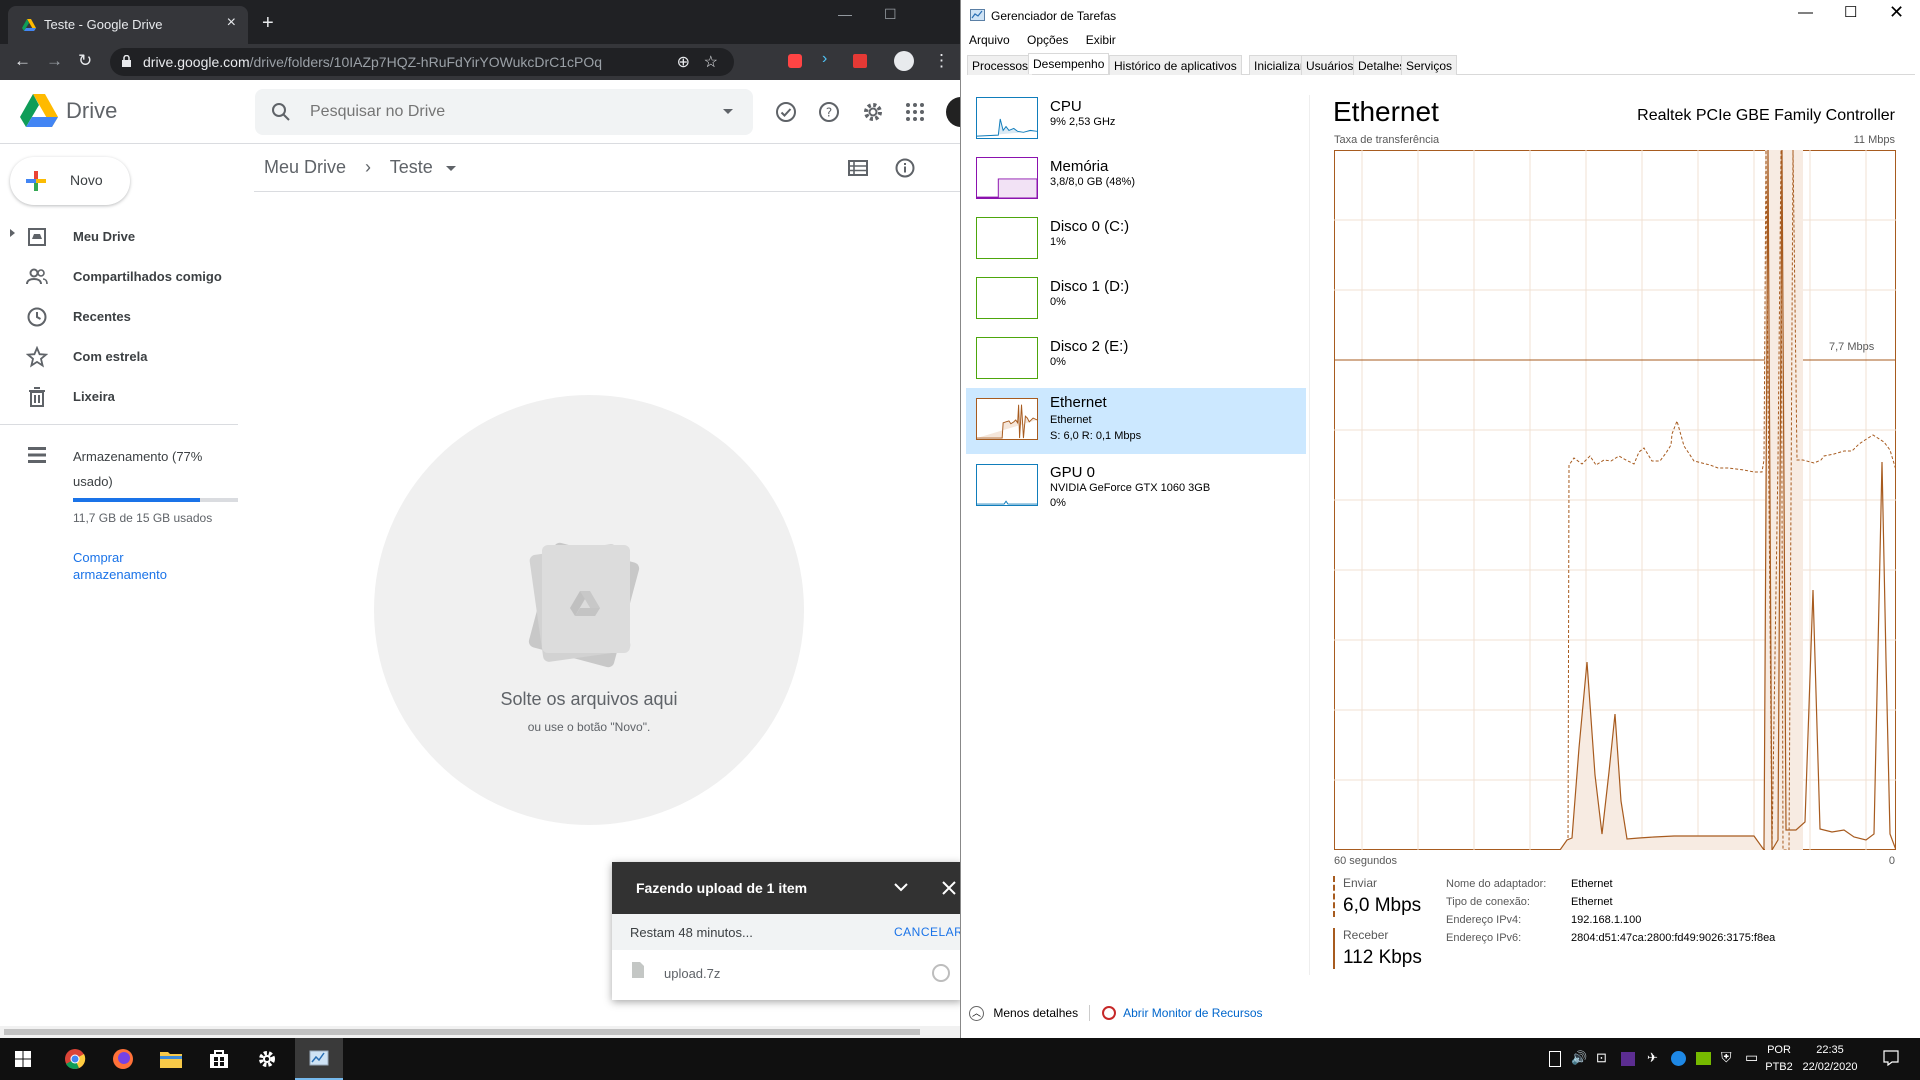 This screenshot has height=1080, width=1920. I want to click on prop-key: Endereço IPv4:, so click(1484, 920).